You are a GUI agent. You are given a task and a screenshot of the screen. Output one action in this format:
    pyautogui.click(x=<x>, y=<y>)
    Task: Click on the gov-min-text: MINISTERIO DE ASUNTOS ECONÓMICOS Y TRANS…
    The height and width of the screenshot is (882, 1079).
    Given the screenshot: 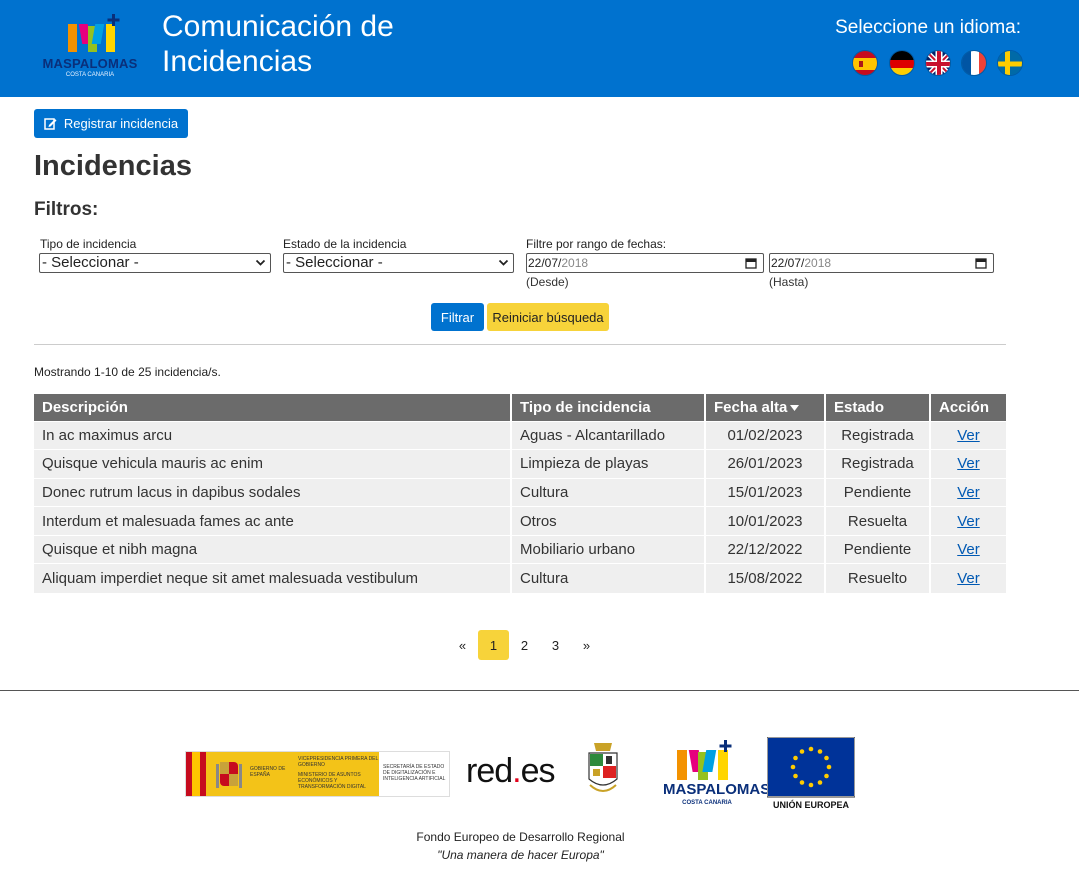 What is the action you would take?
    pyautogui.click(x=332, y=781)
    